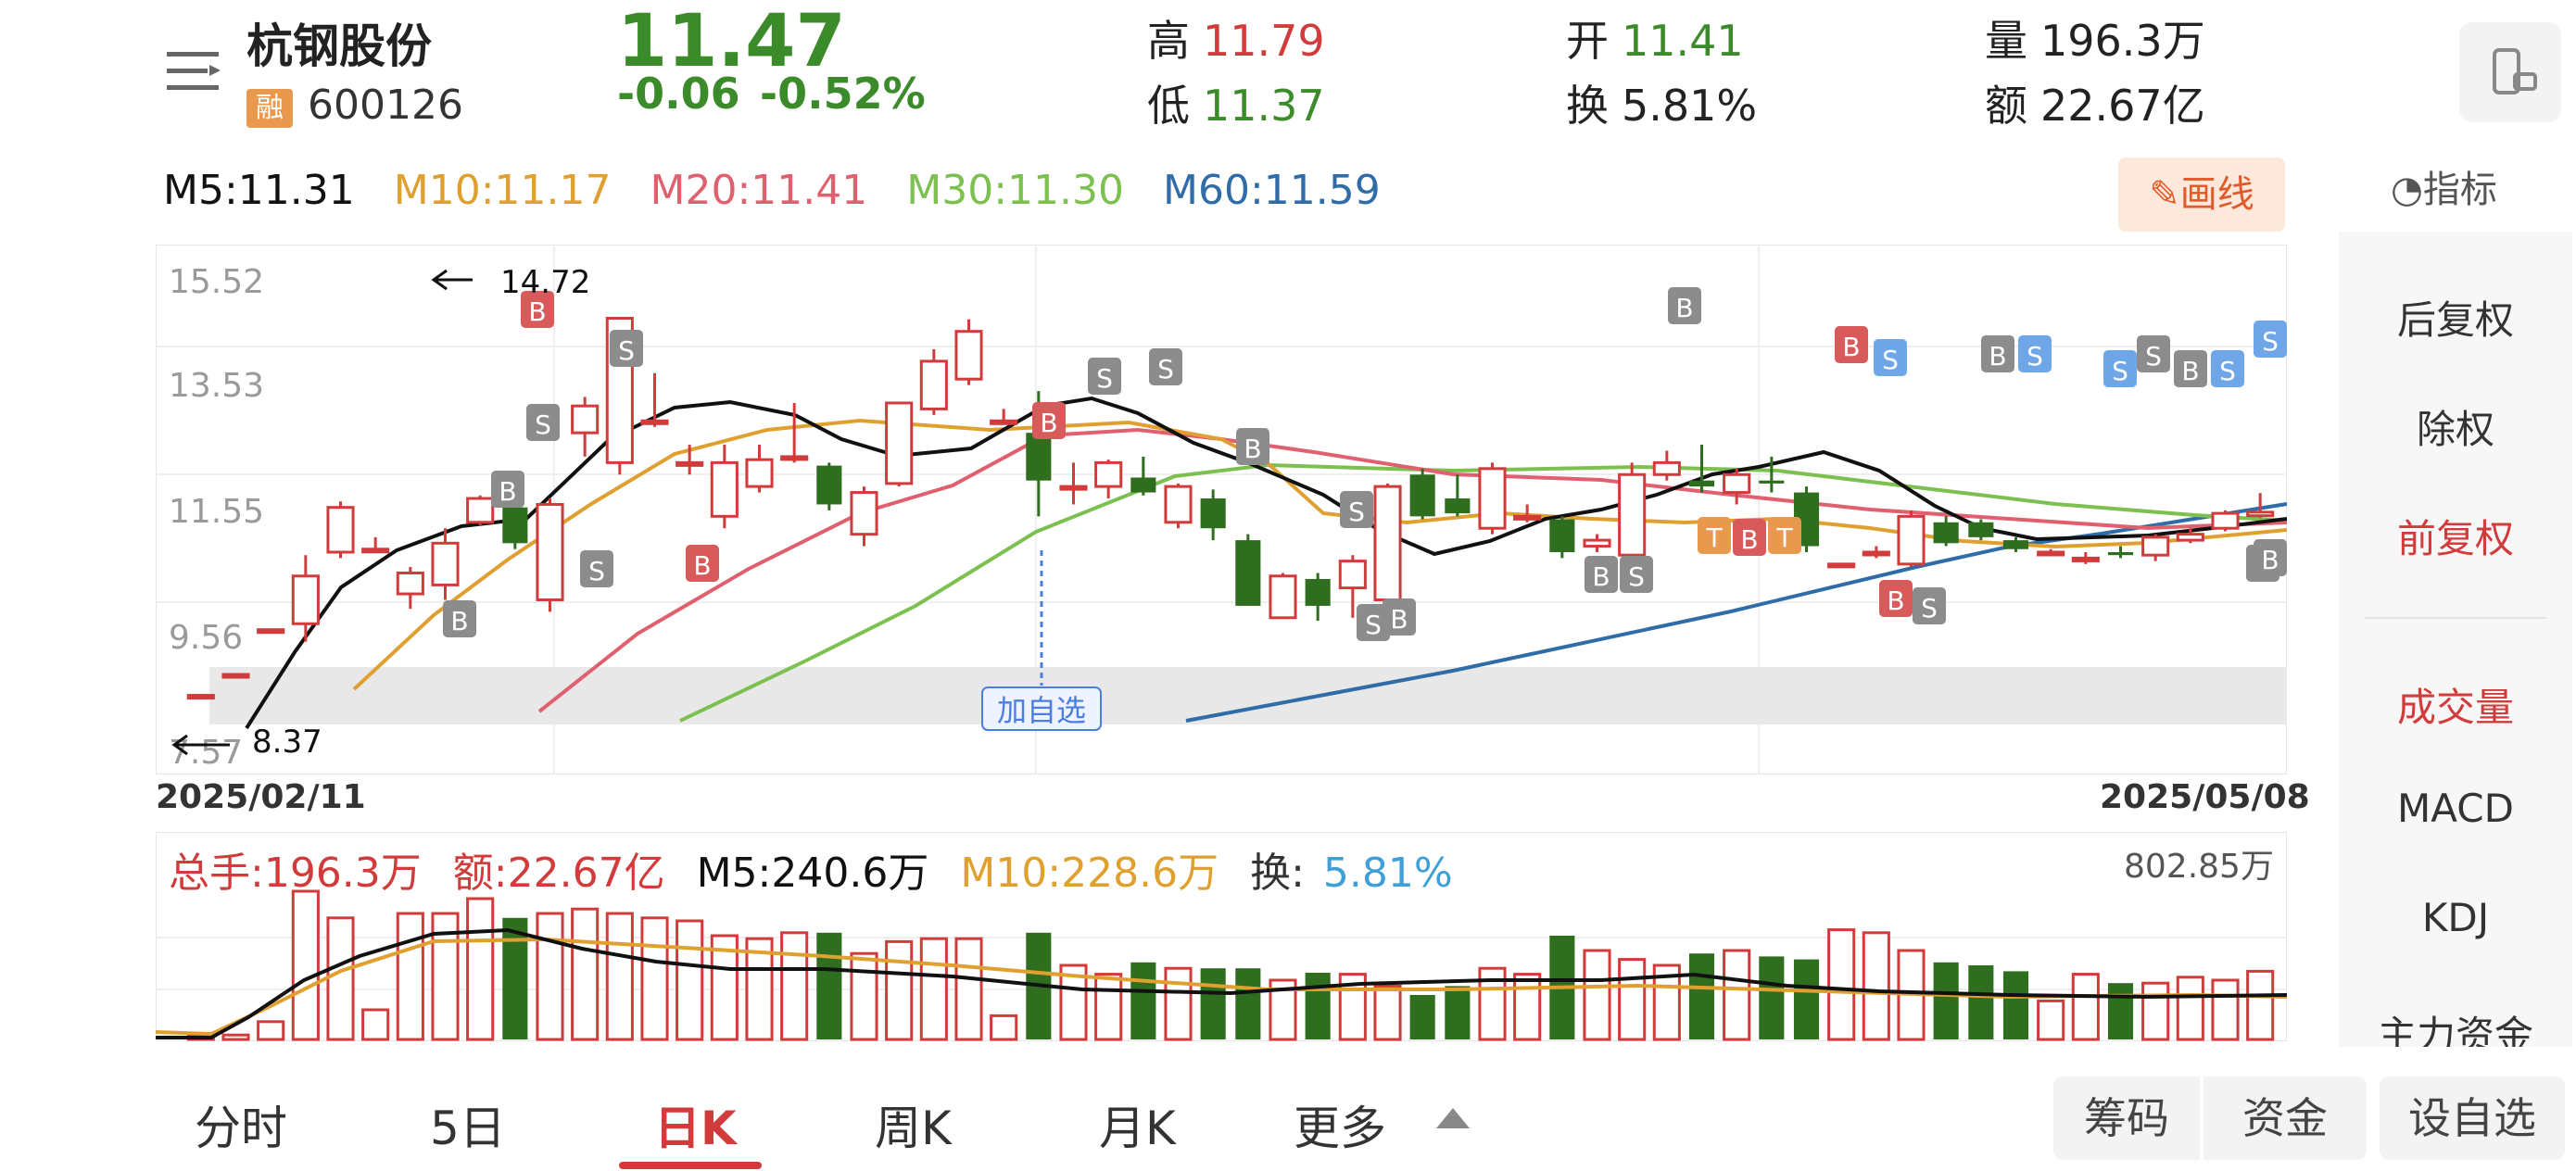  I want to click on rotate-phone-icon, so click(2515, 71).